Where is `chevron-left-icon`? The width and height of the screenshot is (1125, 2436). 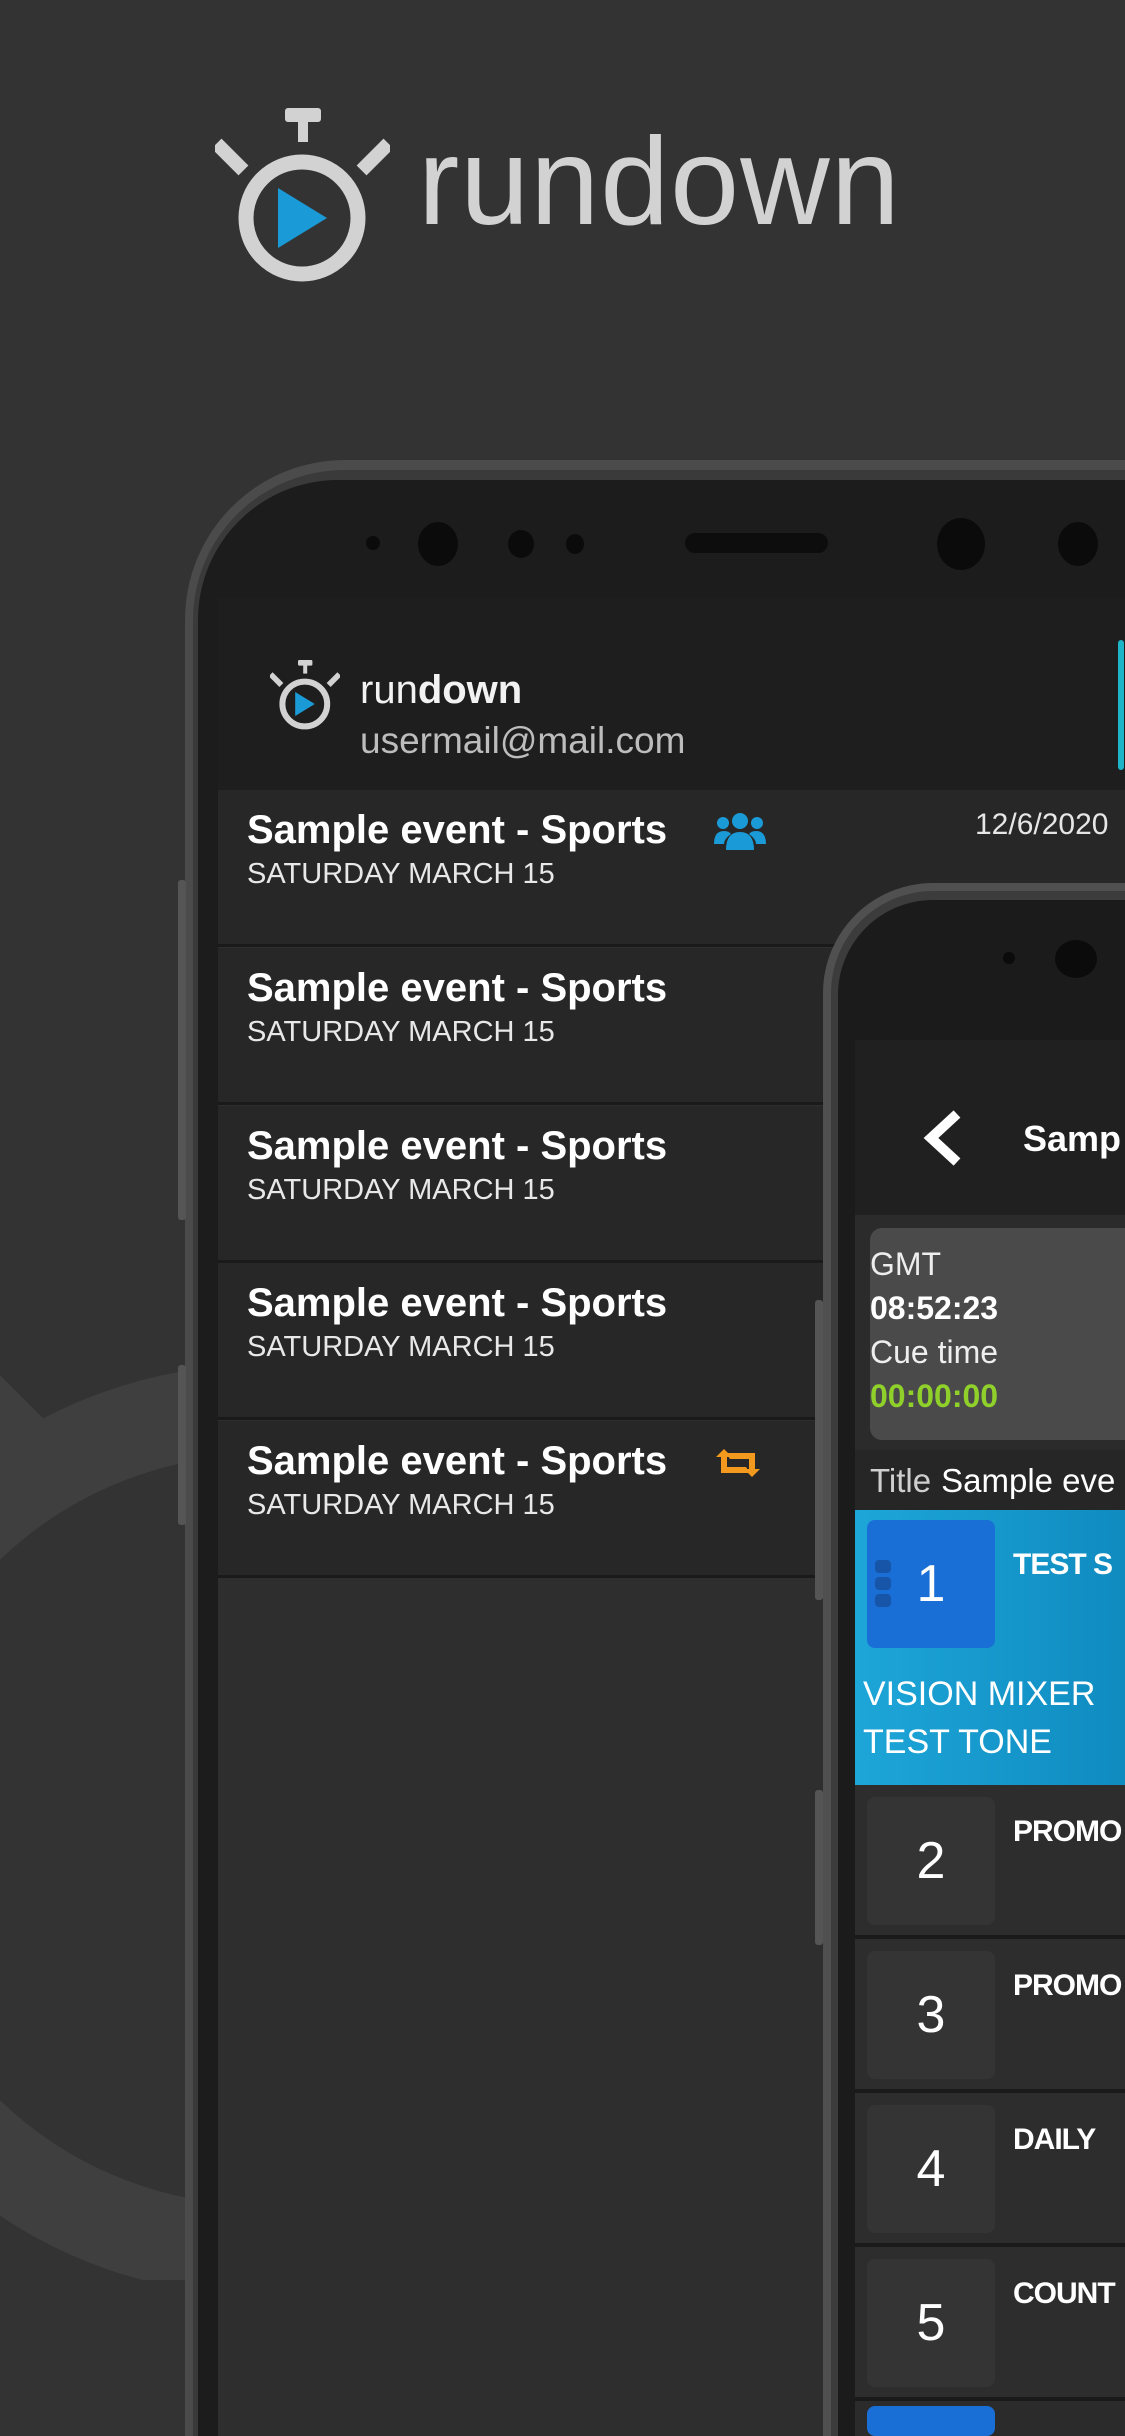
chevron-left-icon is located at coordinates (943, 1138).